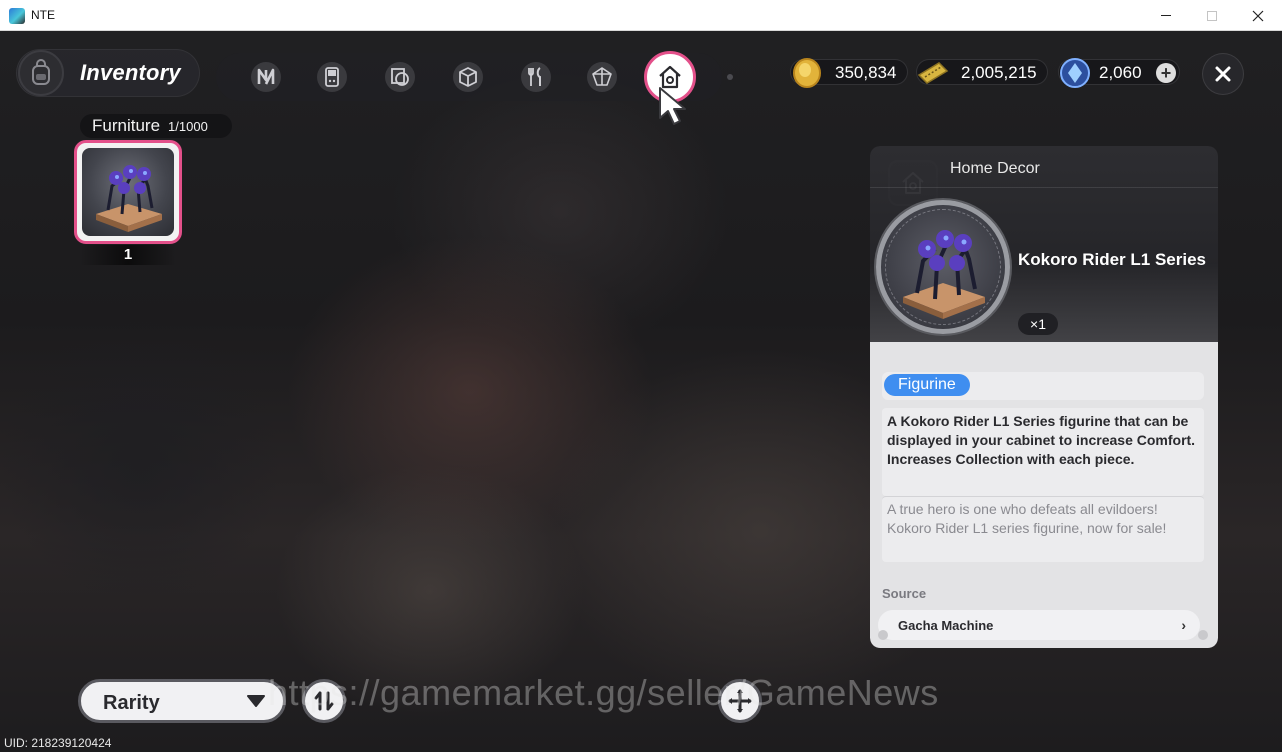 The width and height of the screenshot is (1282, 752). I want to click on item-medal-image, so click(943, 267).